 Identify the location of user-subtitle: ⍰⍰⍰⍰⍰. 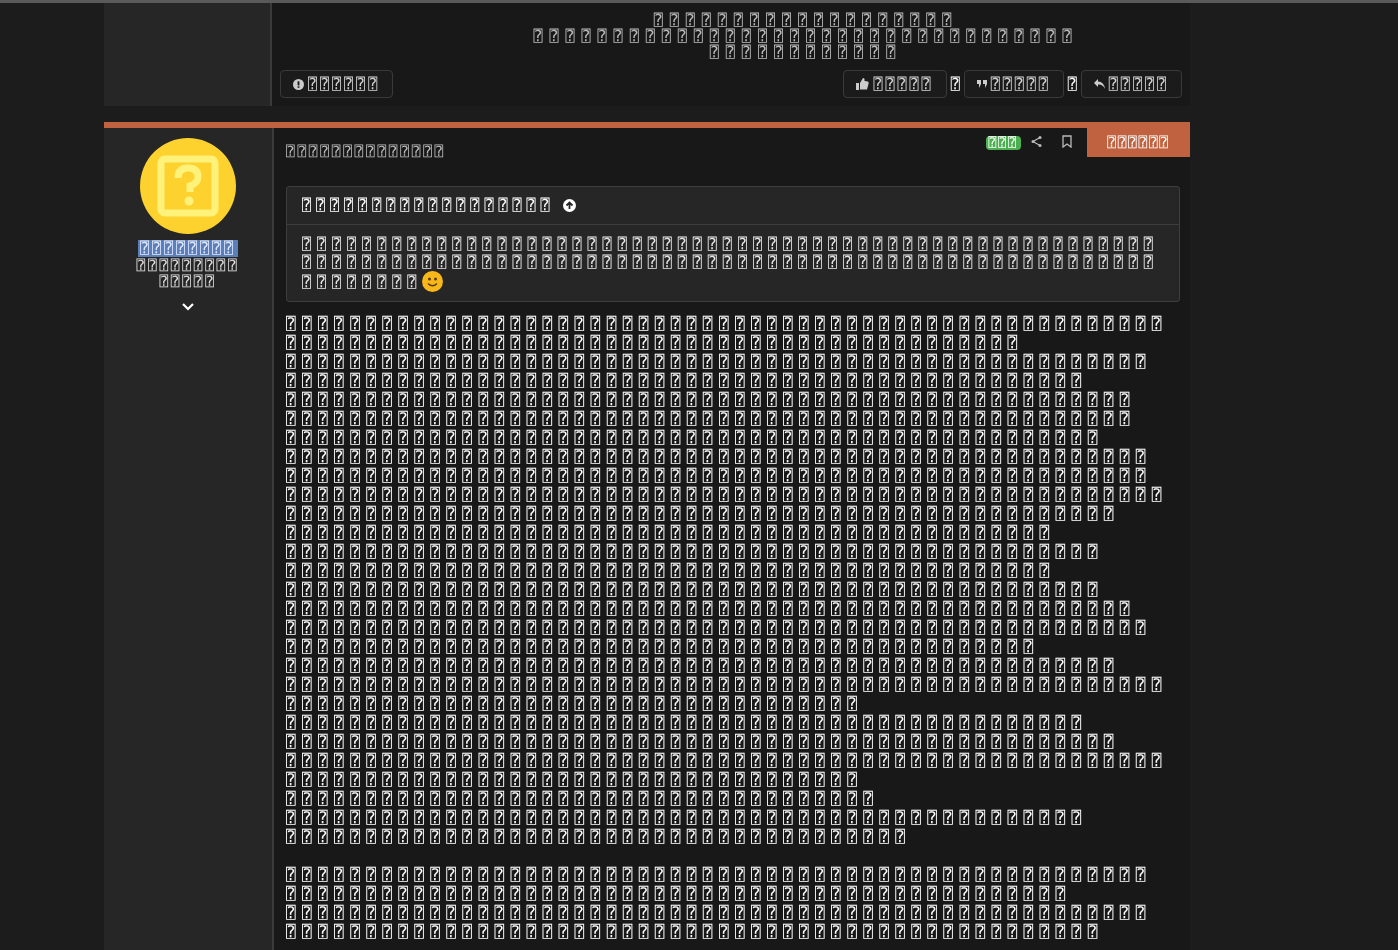
(188, 281).